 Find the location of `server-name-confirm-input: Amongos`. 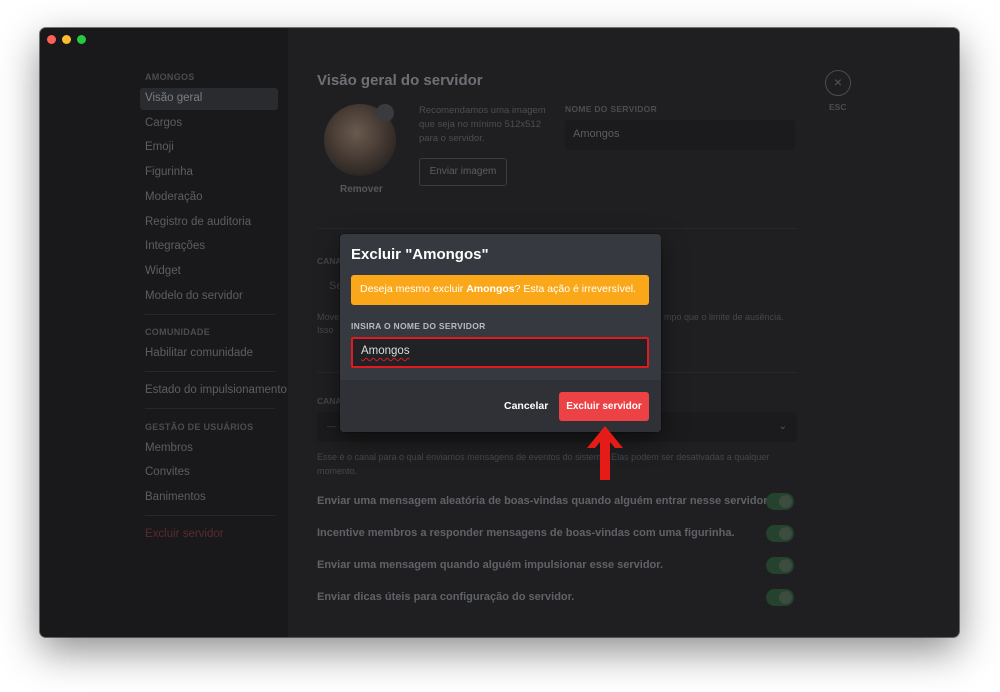

server-name-confirm-input: Amongos is located at coordinates (500, 352).